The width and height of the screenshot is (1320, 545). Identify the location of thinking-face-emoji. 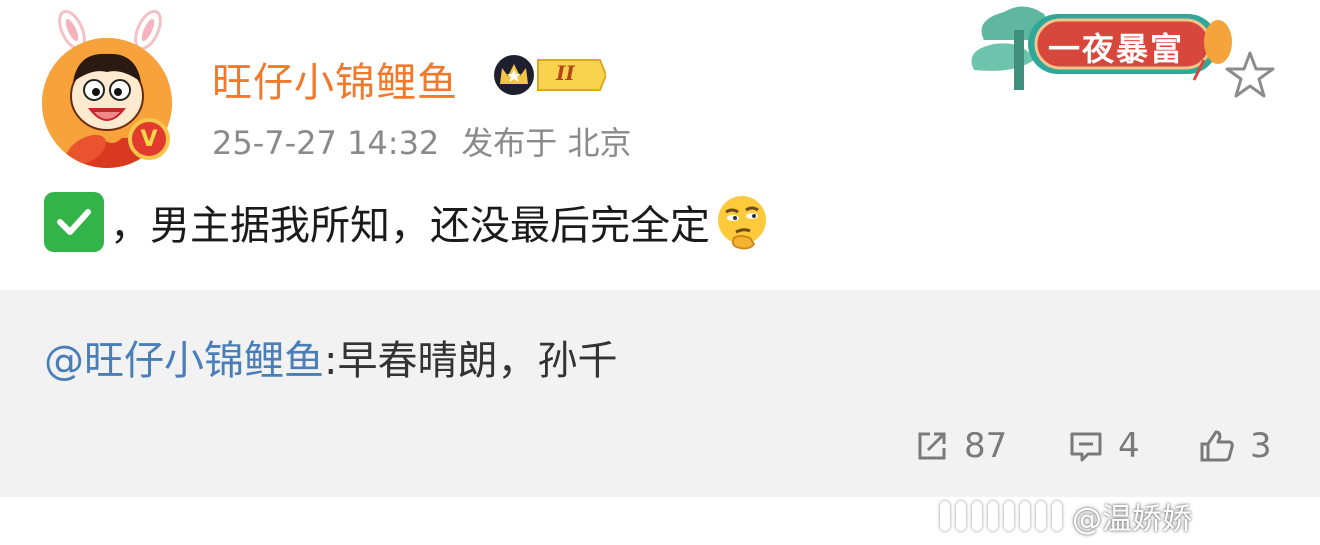
(742, 223).